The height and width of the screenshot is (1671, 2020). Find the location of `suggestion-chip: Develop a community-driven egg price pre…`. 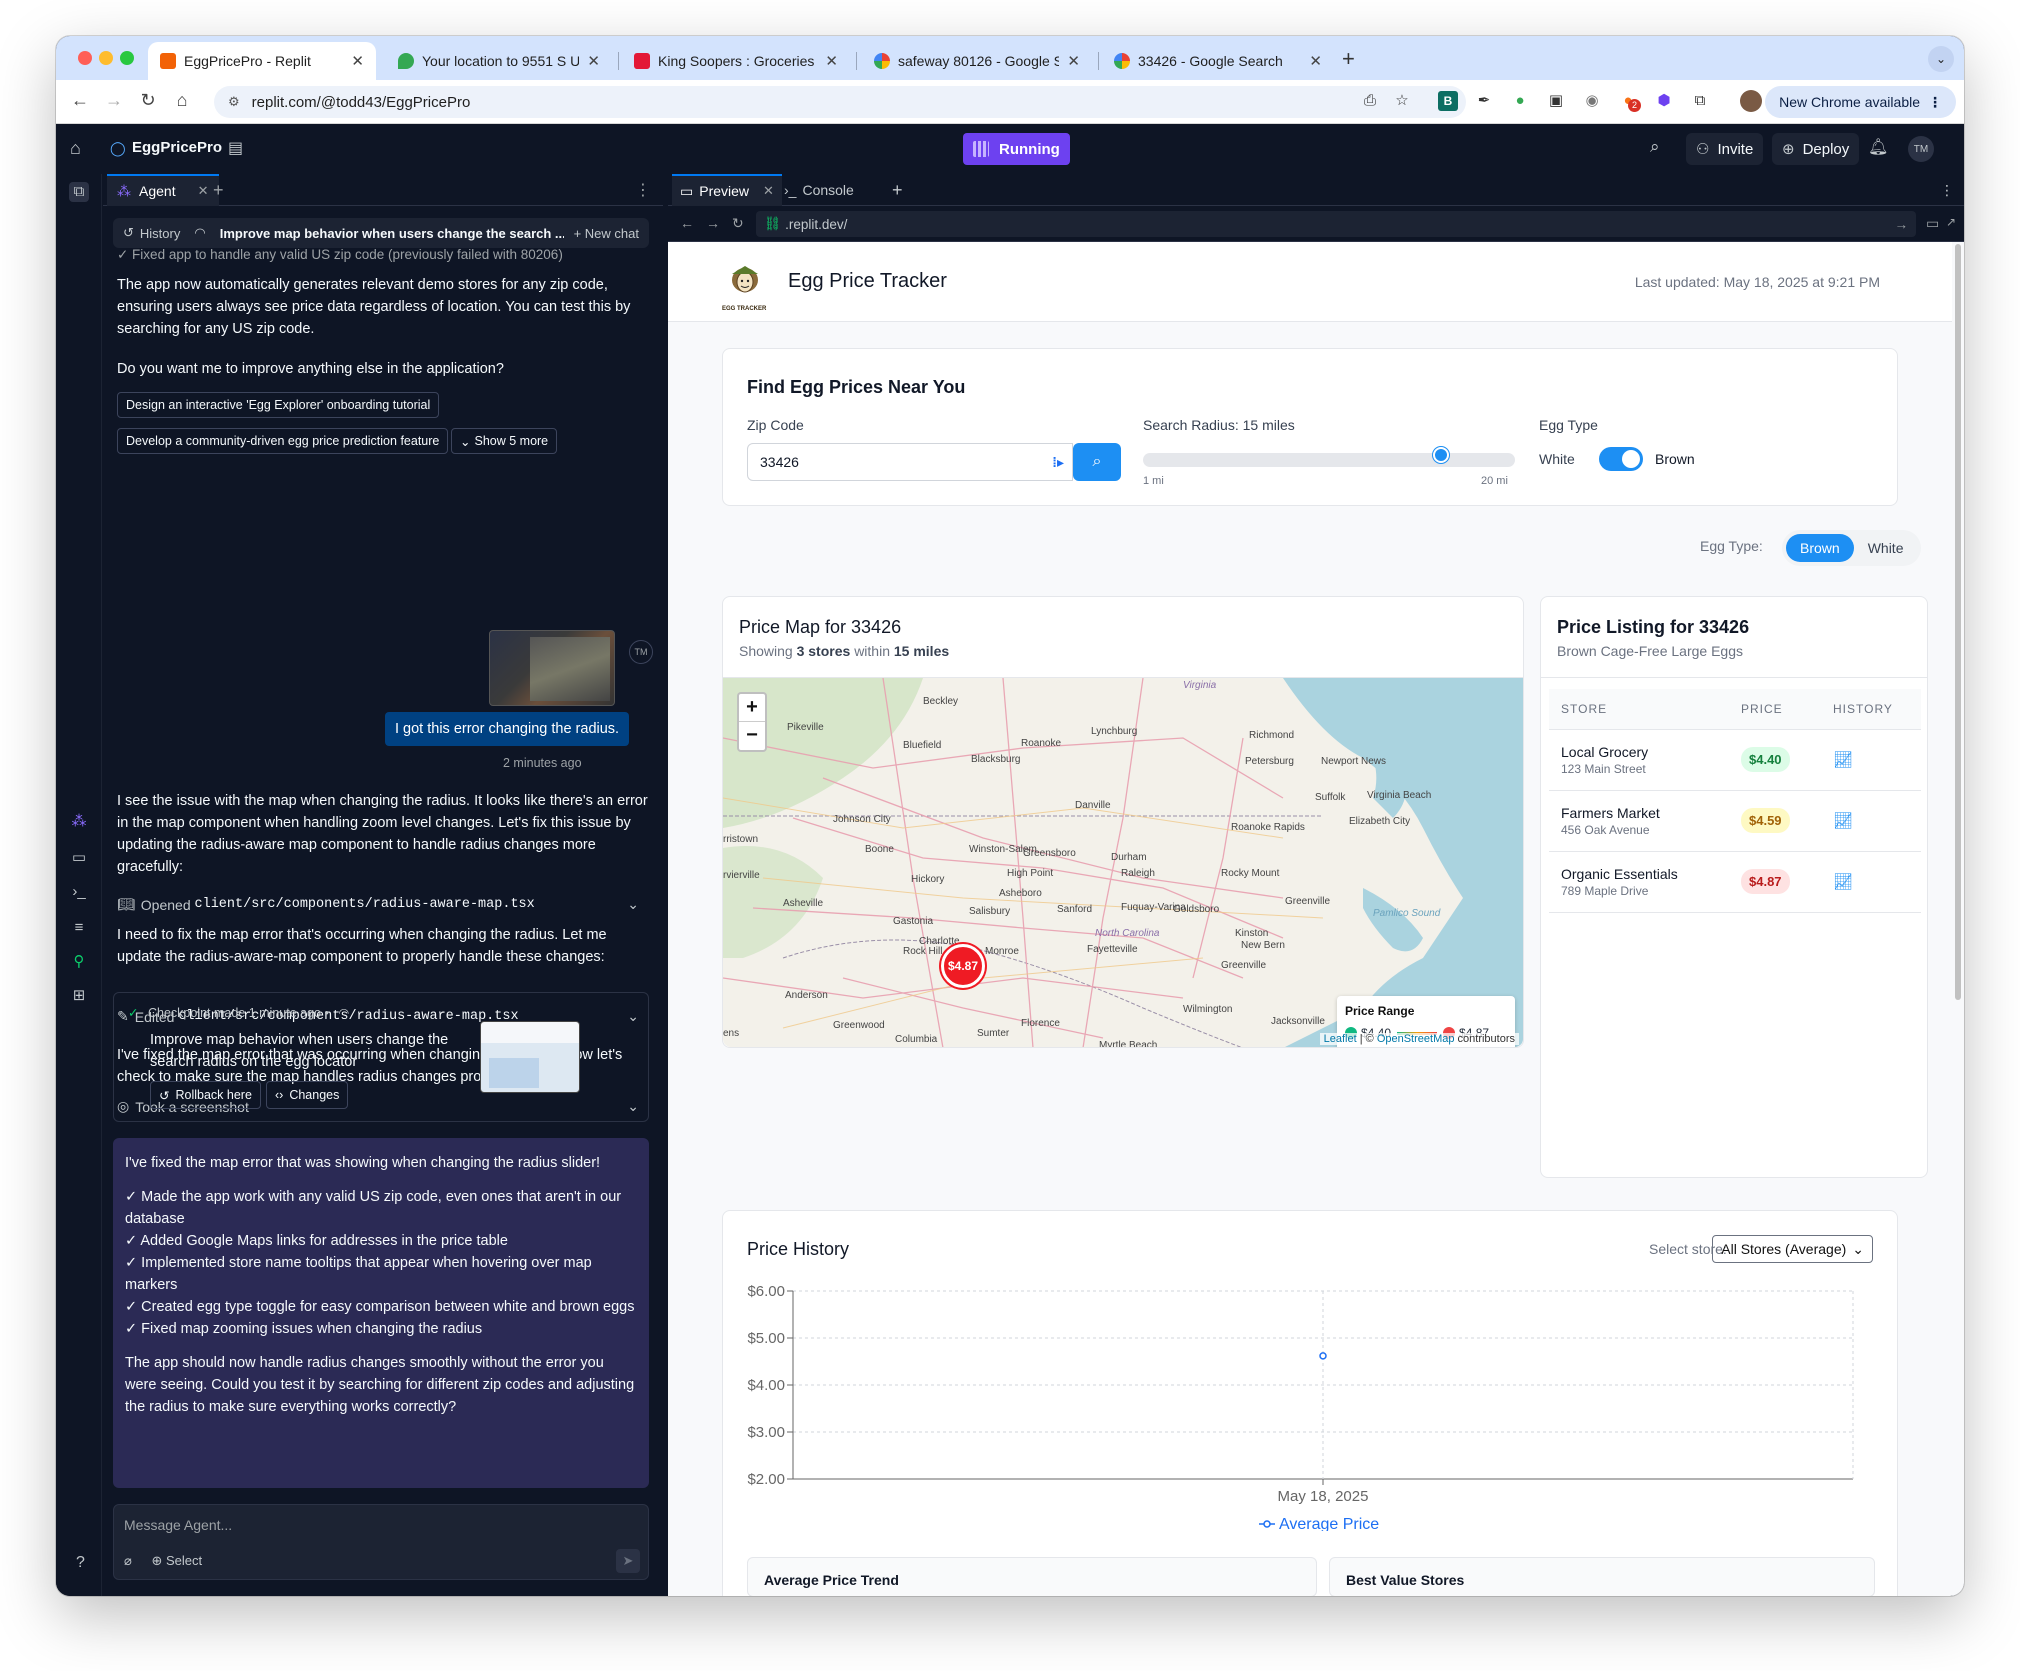

suggestion-chip: Develop a community-driven egg price pre… is located at coordinates (283, 441).